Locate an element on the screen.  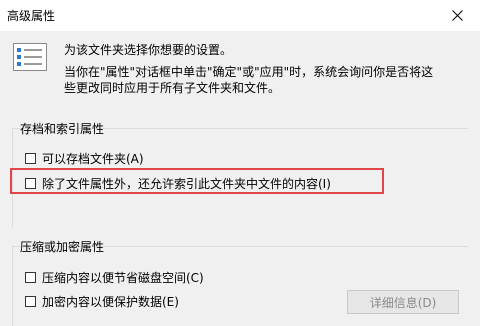
encrypt-checkbox-label: 加密内容以便保护数据(E) is located at coordinates (110, 301).